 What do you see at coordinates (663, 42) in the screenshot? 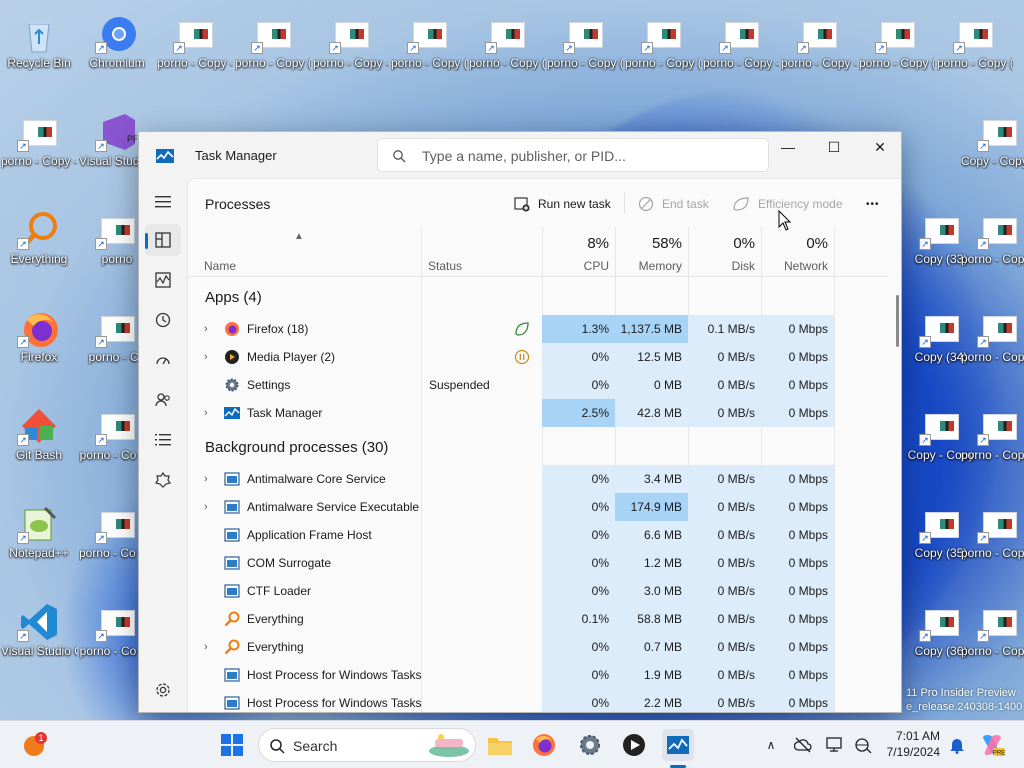
I see `desktop-icon: ↗ porno - Copy (24)` at bounding box center [663, 42].